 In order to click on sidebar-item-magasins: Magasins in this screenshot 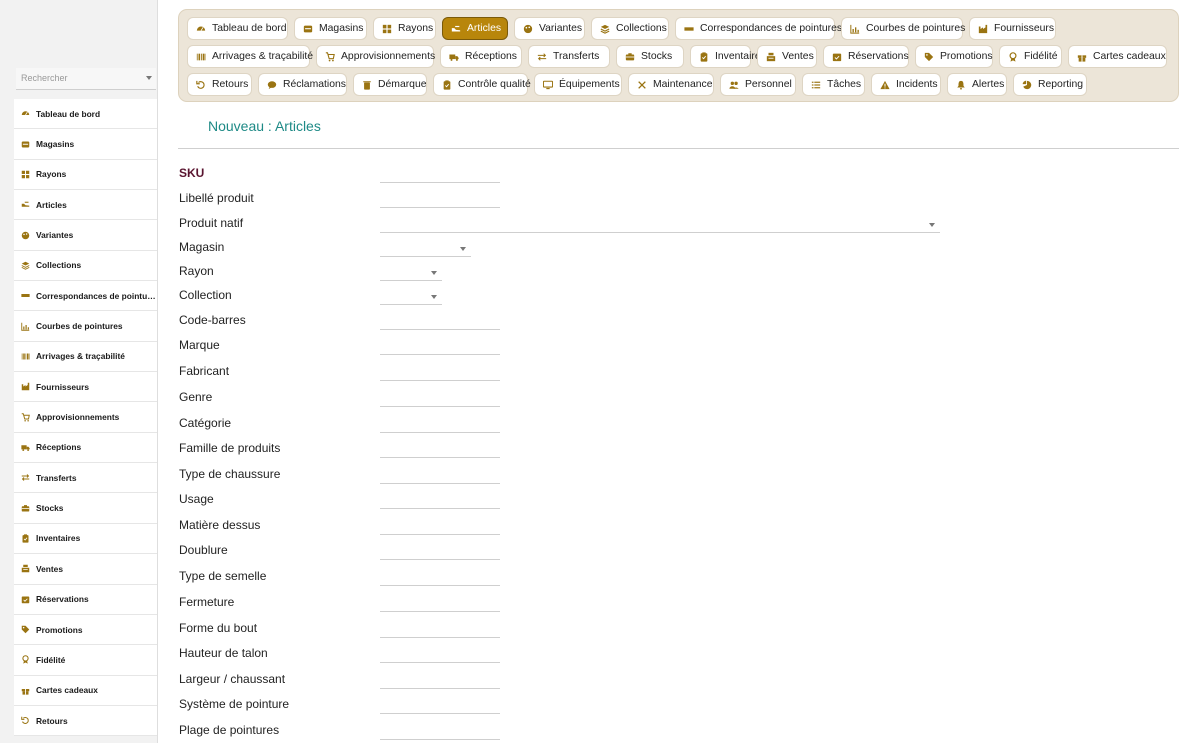, I will do `click(85, 144)`.